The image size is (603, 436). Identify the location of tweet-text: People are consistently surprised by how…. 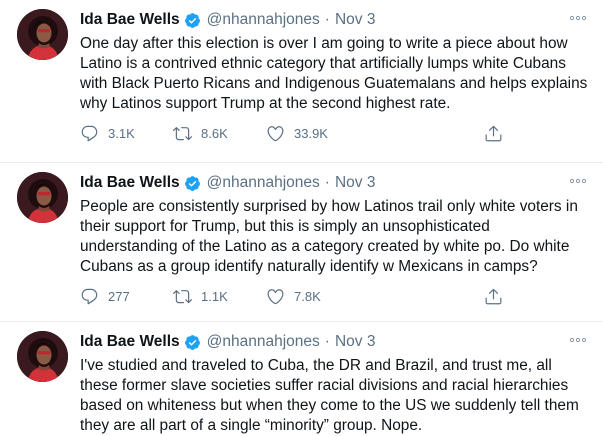
(329, 236).